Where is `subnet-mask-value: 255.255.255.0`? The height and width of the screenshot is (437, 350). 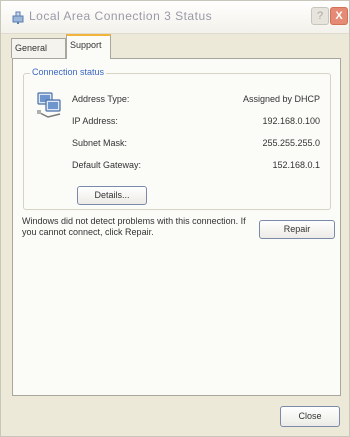
subnet-mask-value: 255.255.255.0 is located at coordinates (291, 143).